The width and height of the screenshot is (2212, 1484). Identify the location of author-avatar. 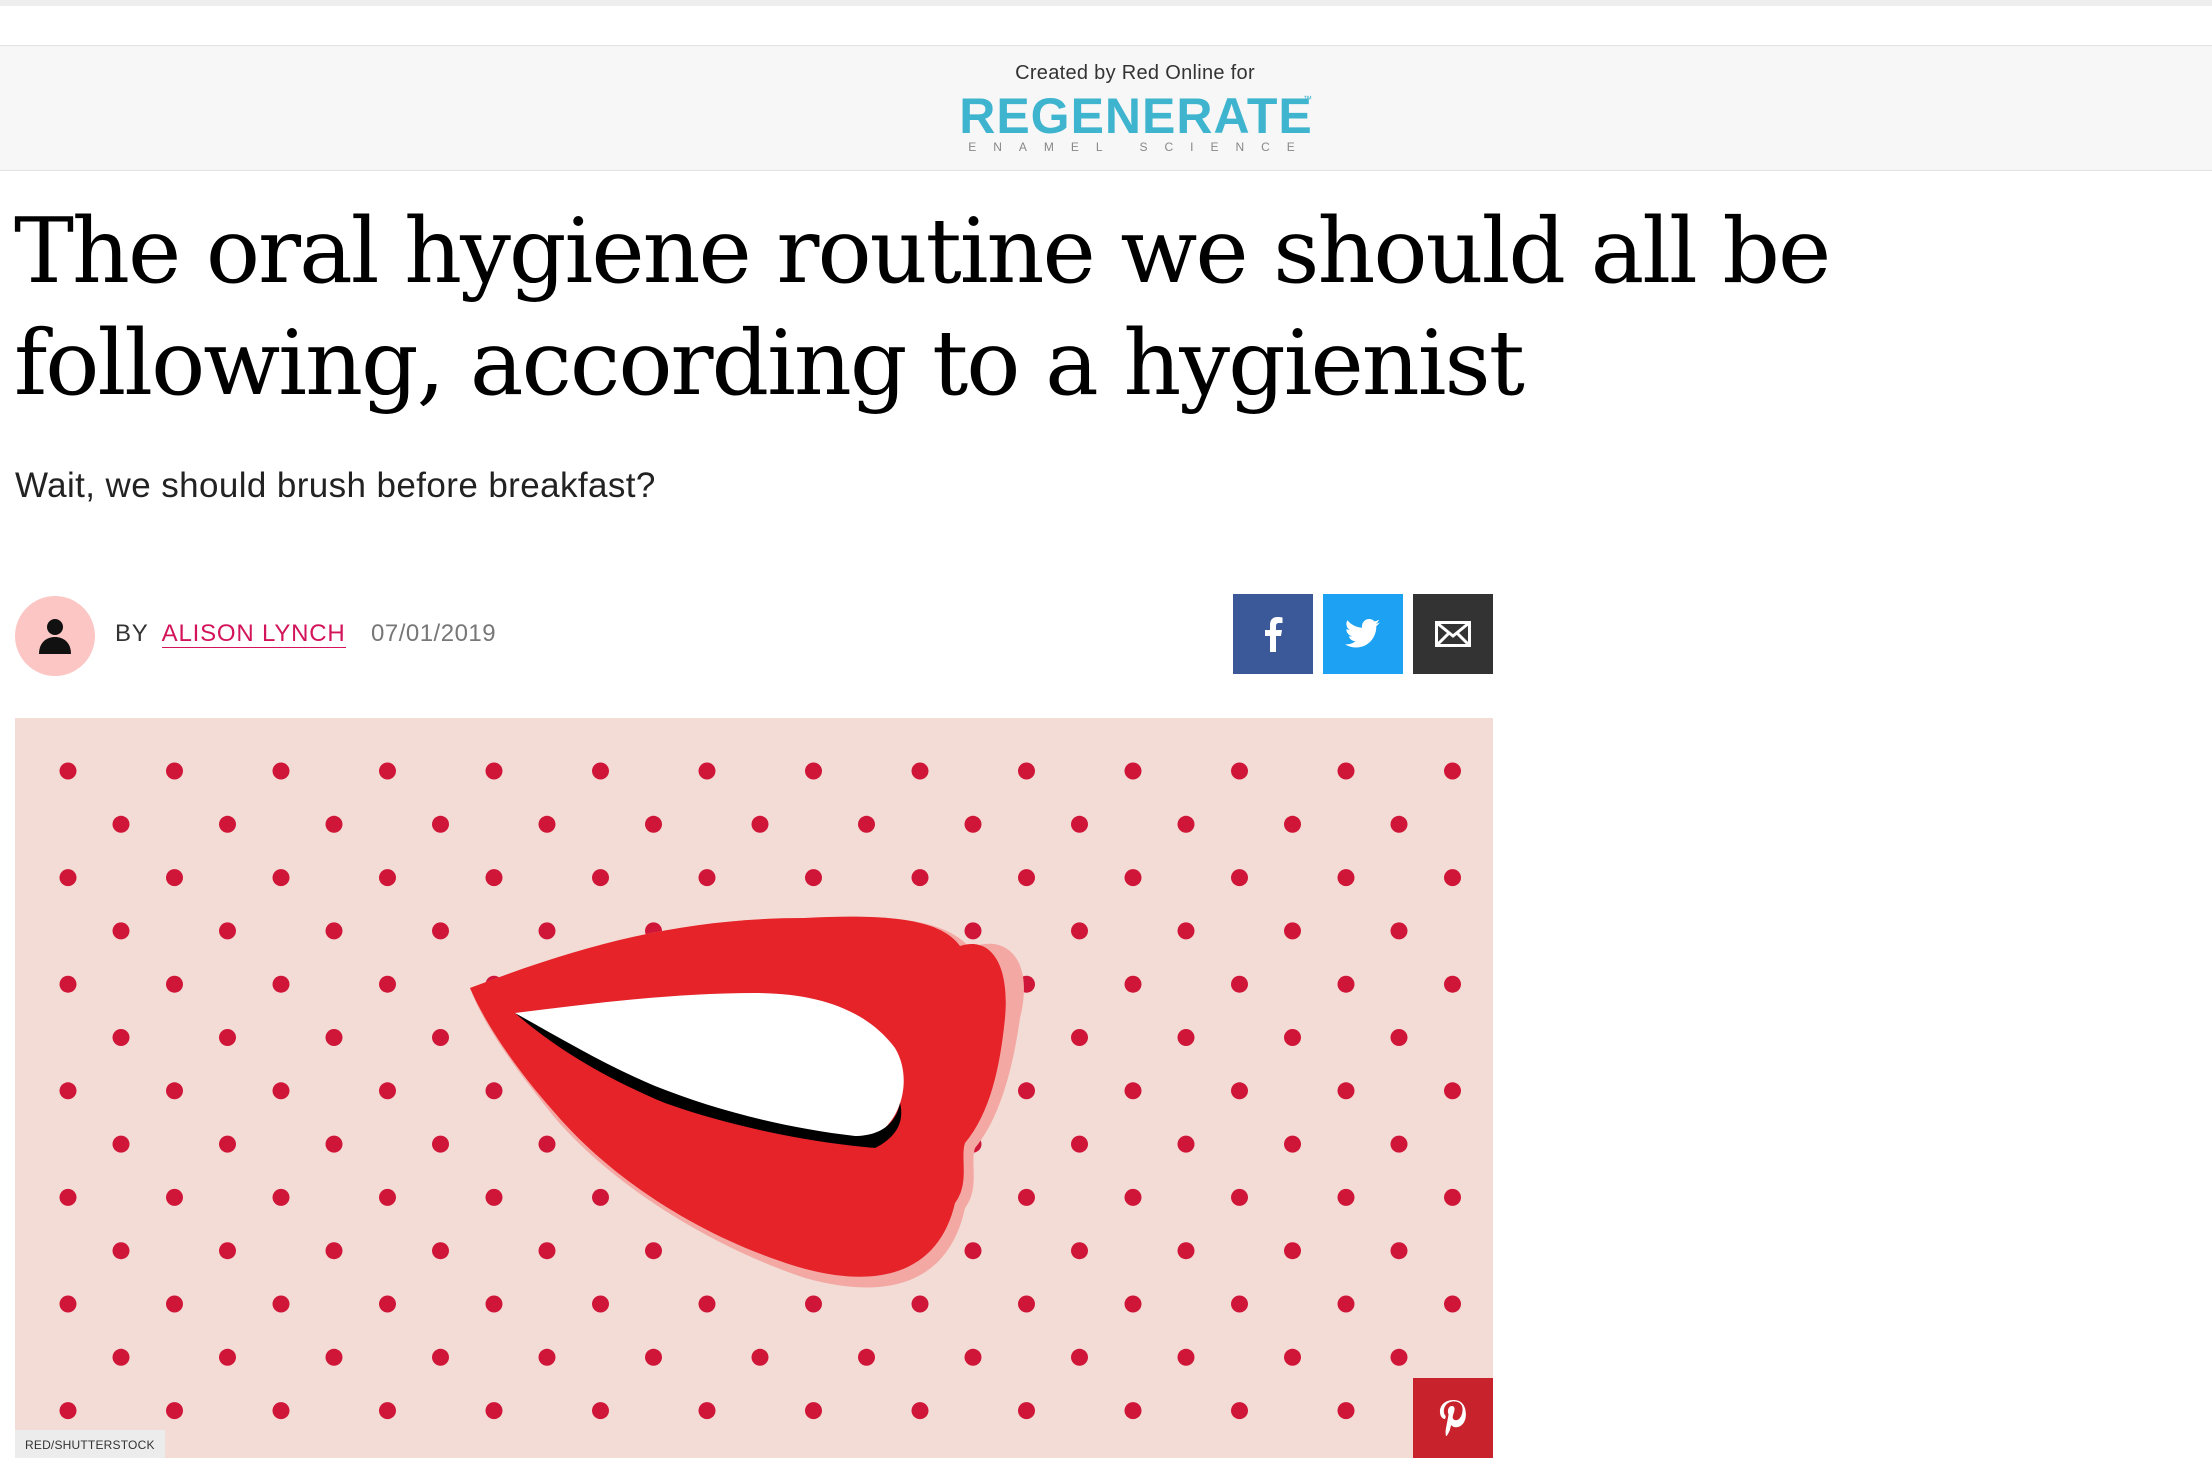
(55, 636).